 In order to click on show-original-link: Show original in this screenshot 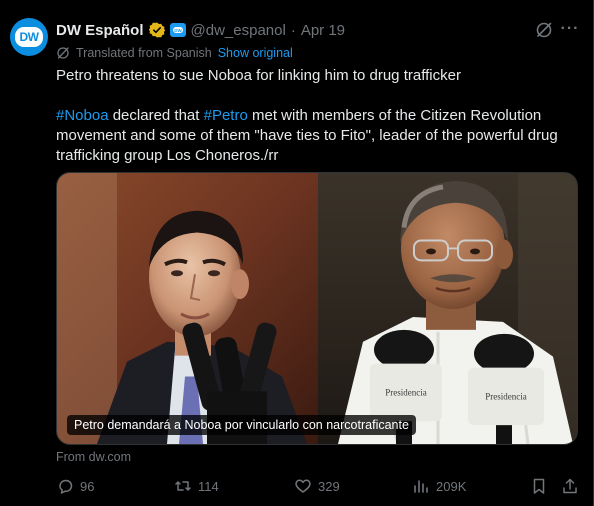, I will do `click(255, 53)`.